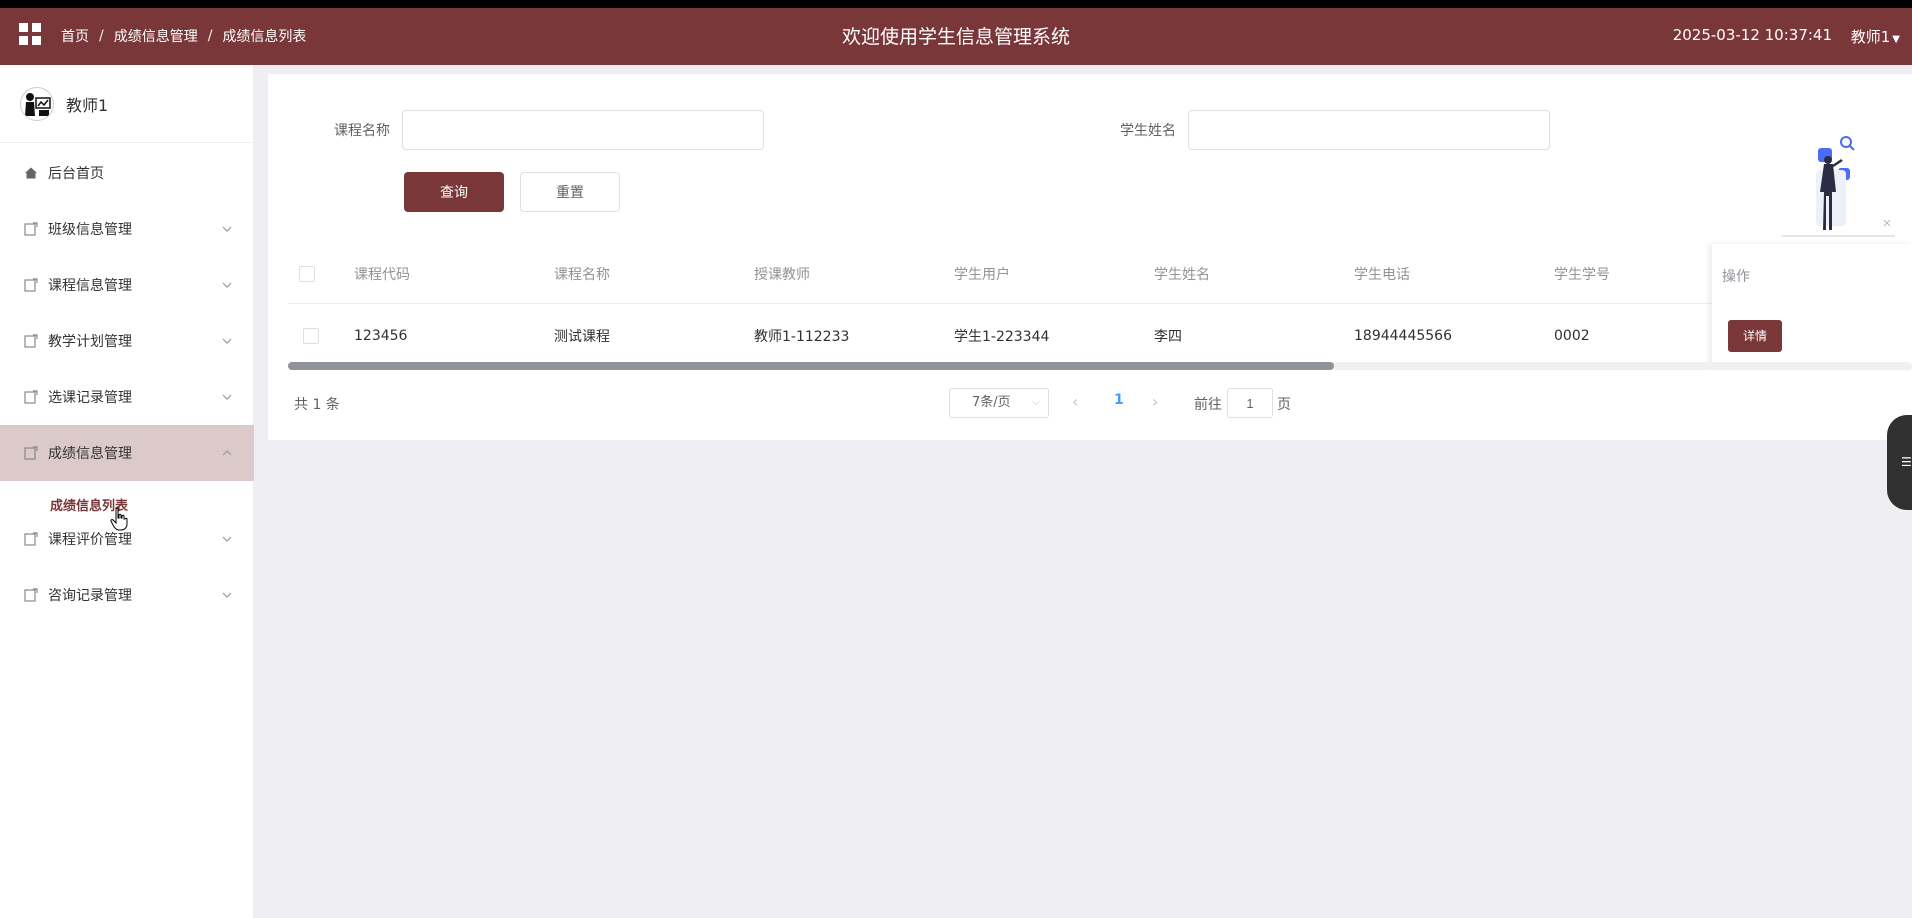  I want to click on sidebar-item-course-management: 课程信息管理, so click(127, 285).